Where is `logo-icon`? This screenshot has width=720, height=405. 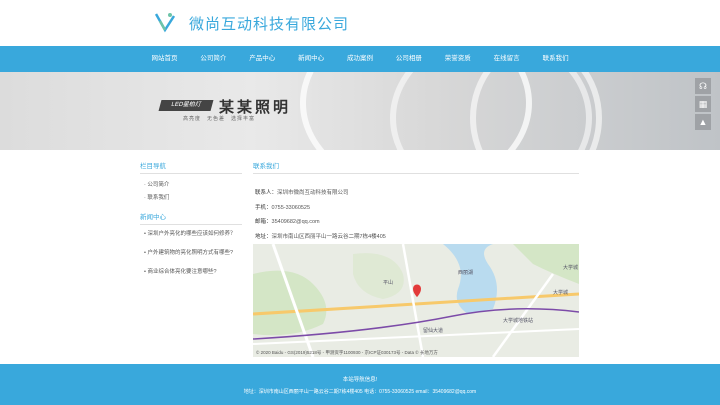 logo-icon is located at coordinates (165, 23).